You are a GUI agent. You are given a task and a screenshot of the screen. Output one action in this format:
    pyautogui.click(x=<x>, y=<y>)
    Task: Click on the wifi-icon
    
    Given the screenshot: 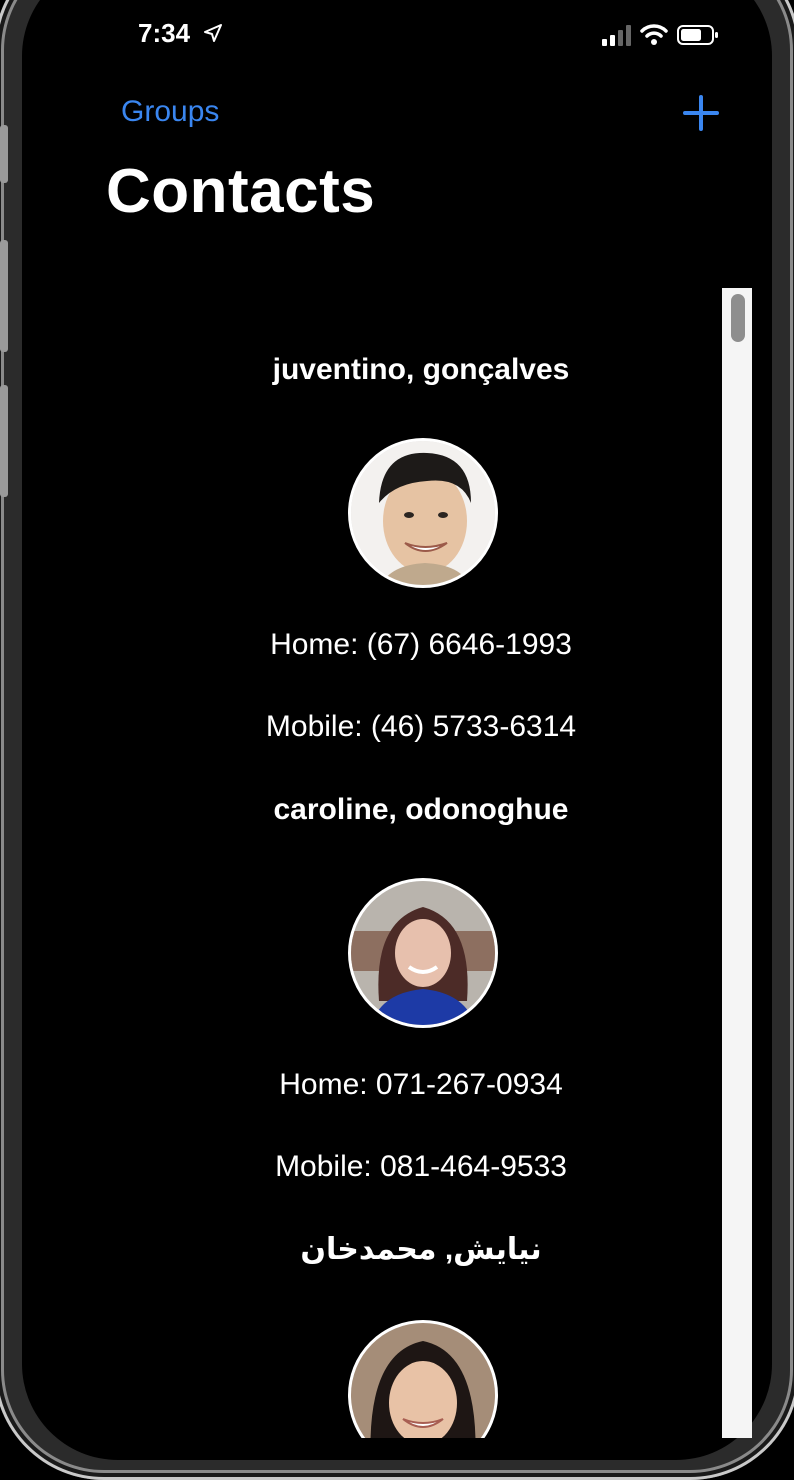 What is the action you would take?
    pyautogui.click(x=654, y=34)
    